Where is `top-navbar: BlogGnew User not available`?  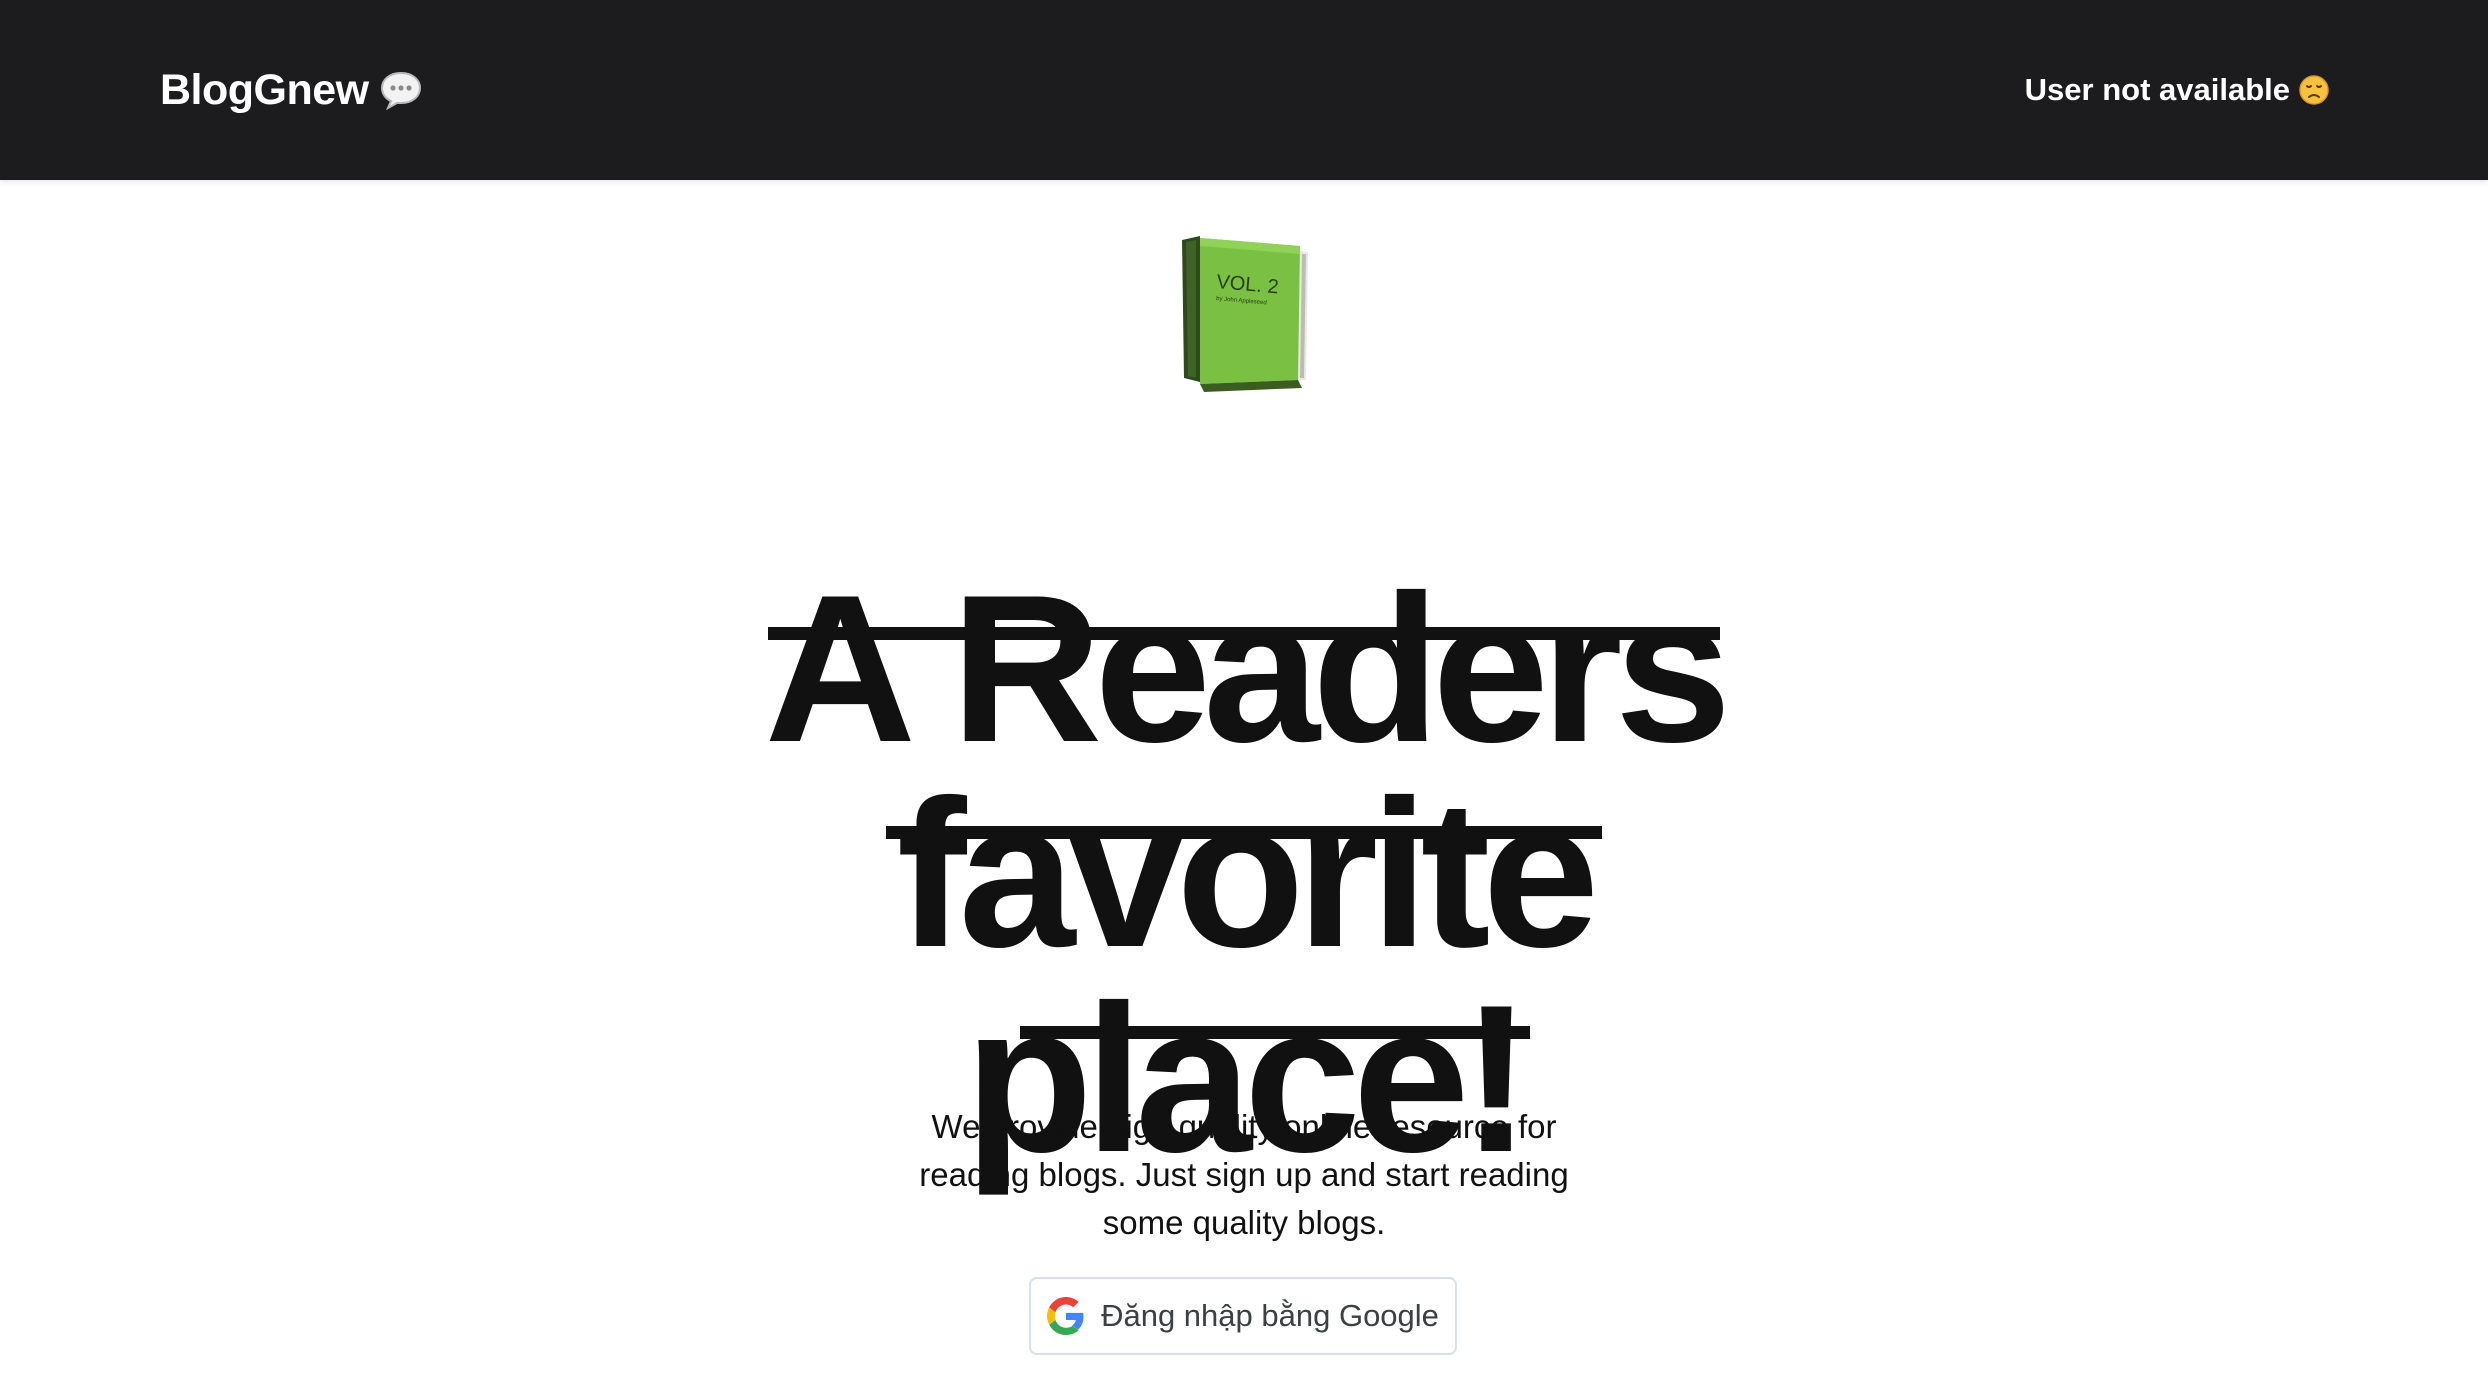 top-navbar: BlogGnew User not available is located at coordinates (1244, 90).